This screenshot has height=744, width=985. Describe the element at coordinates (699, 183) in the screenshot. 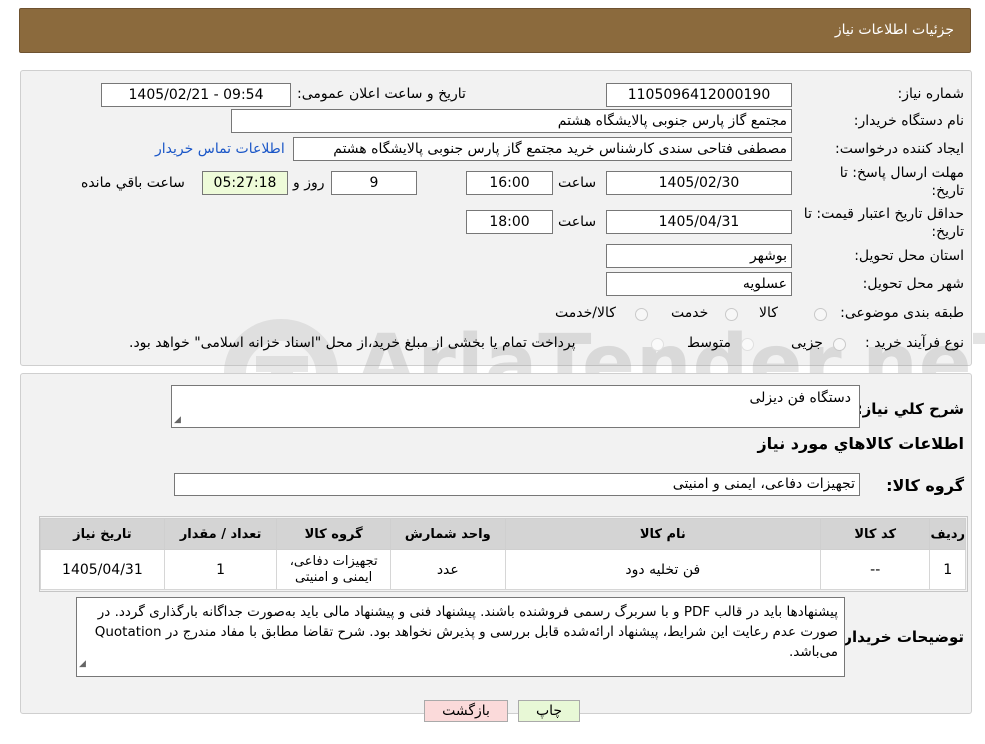

I see `deadline-date-field: 1405/02/30` at that location.